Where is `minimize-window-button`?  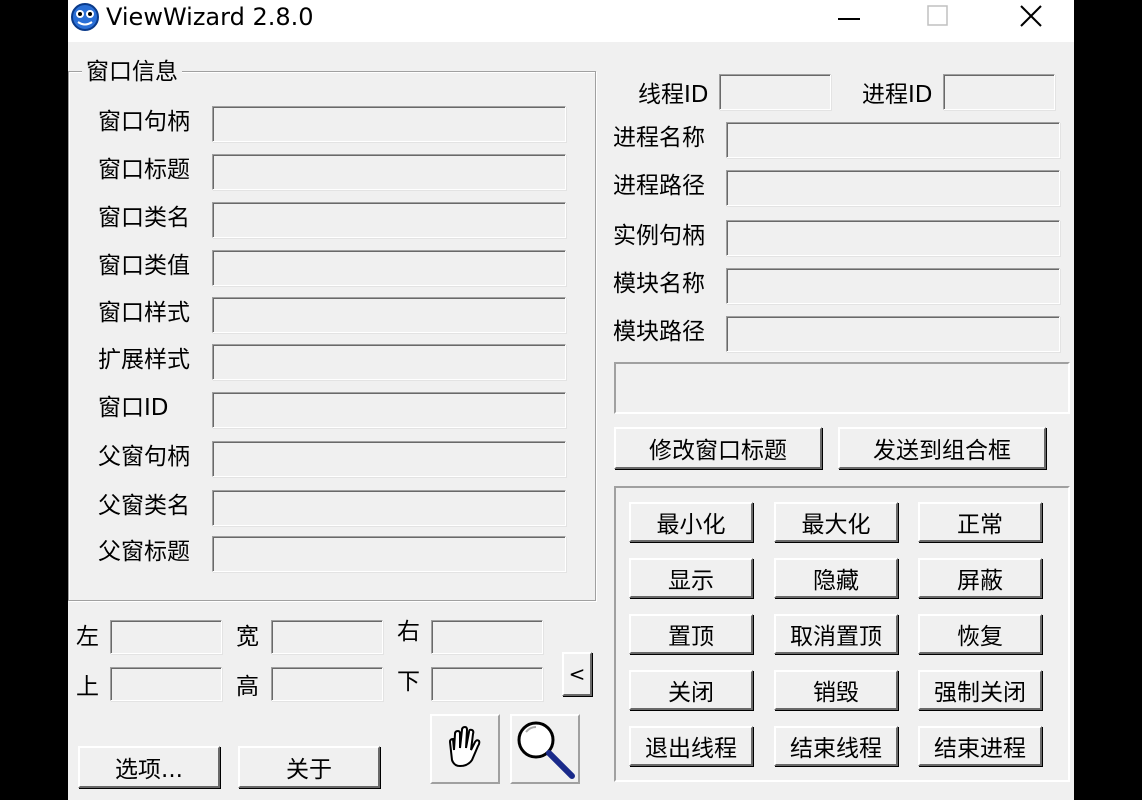
minimize-window-button is located at coordinates (849, 16).